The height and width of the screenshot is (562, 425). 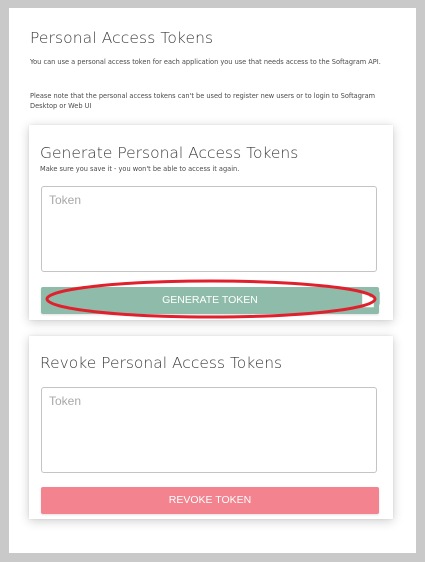 What do you see at coordinates (370, 298) in the screenshot?
I see `copy-icon` at bounding box center [370, 298].